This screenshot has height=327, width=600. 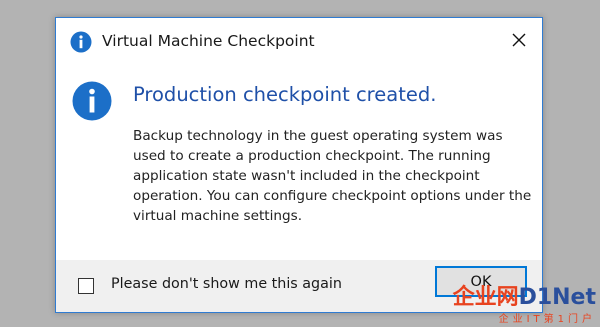 I want to click on dont-show-again-label: Please don't show me this again, so click(x=226, y=284).